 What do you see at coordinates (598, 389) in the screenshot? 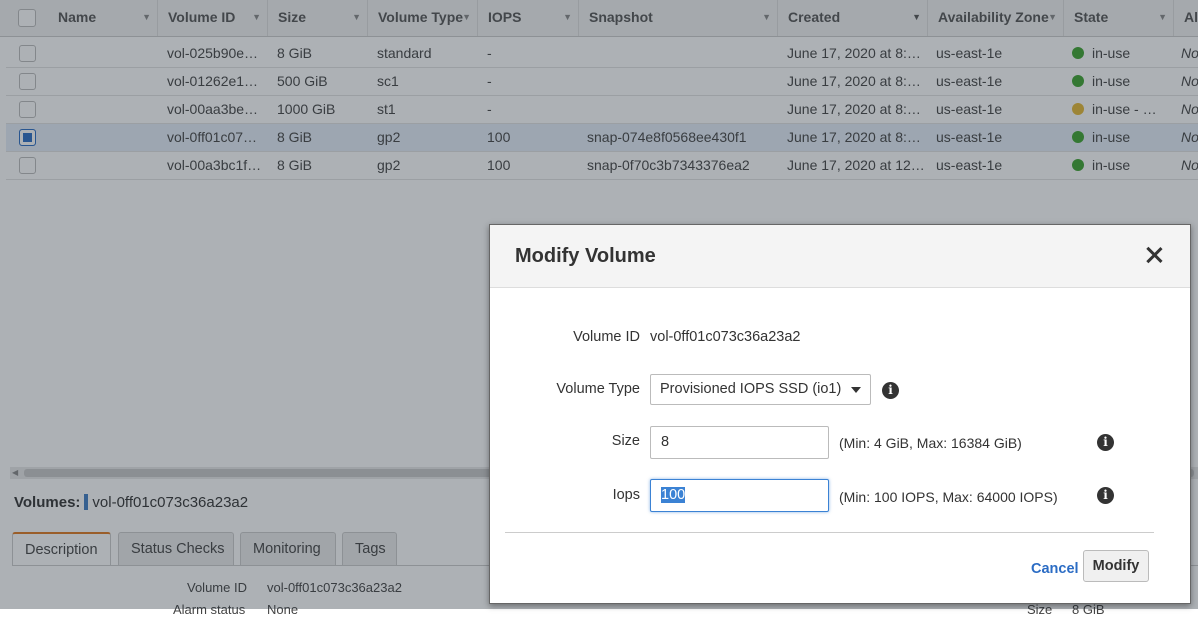
I see `volume-type-label: Volume Type` at bounding box center [598, 389].